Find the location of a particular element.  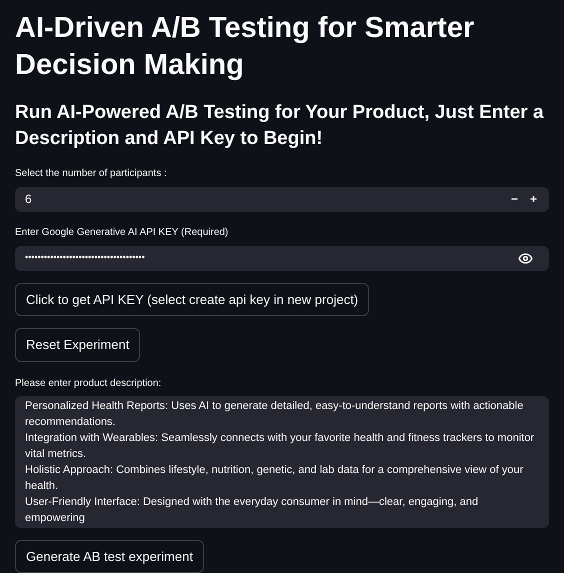

page-subtitle: Run AI-Powered A/B Testing for Your Product, Just Enter a Description and API Key to Begin! is located at coordinates (280, 126).